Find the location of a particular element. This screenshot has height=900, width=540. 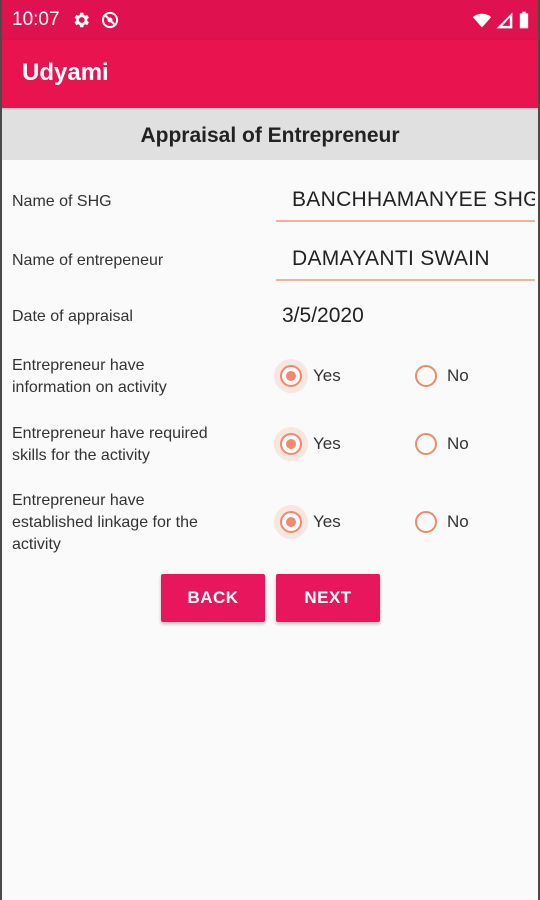

question-label-line: skills for the activity is located at coordinates (81, 455).